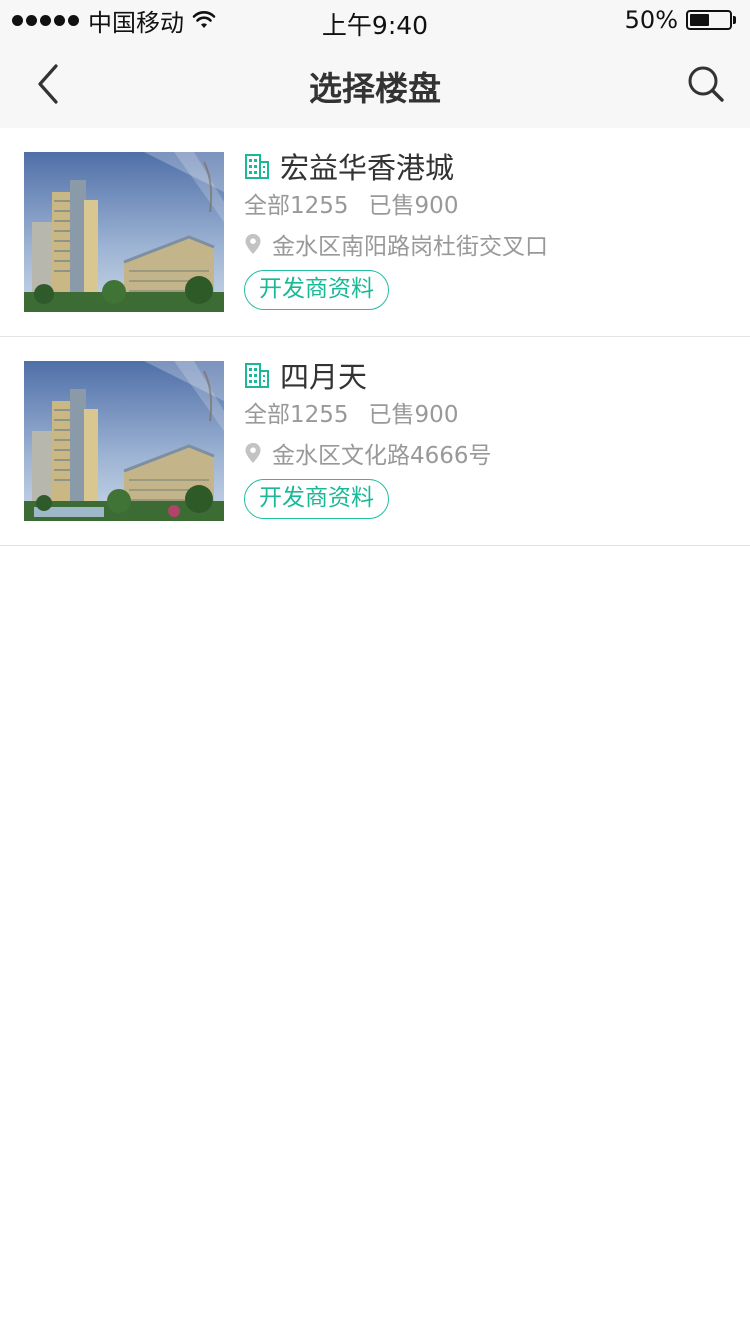 This screenshot has height=1334, width=750. I want to click on search-icon, so click(706, 84).